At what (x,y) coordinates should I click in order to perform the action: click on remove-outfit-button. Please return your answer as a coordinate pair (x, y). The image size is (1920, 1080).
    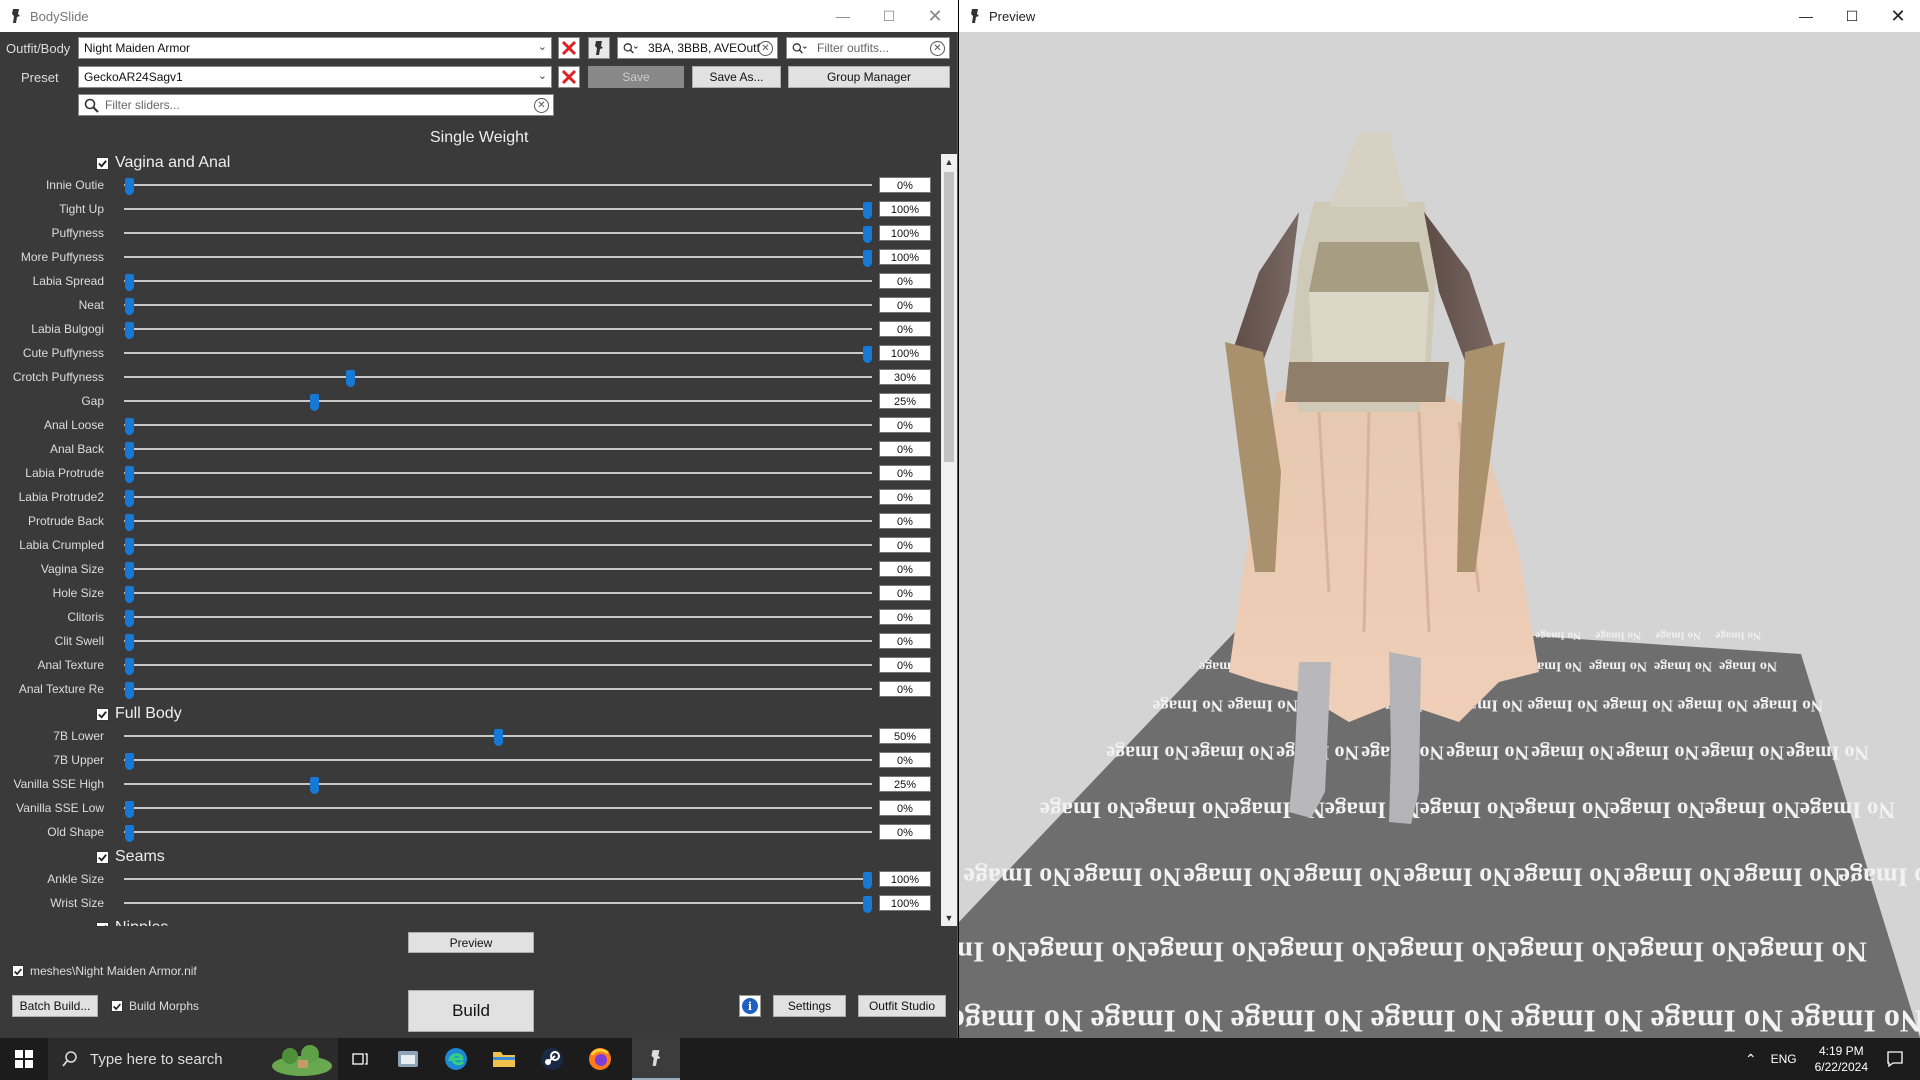
    Looking at the image, I should click on (569, 48).